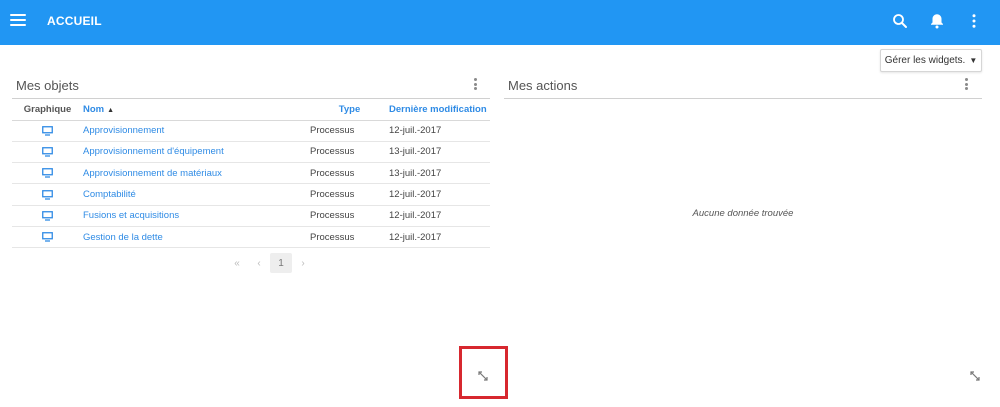  I want to click on column-header-type: Type, so click(349, 110).